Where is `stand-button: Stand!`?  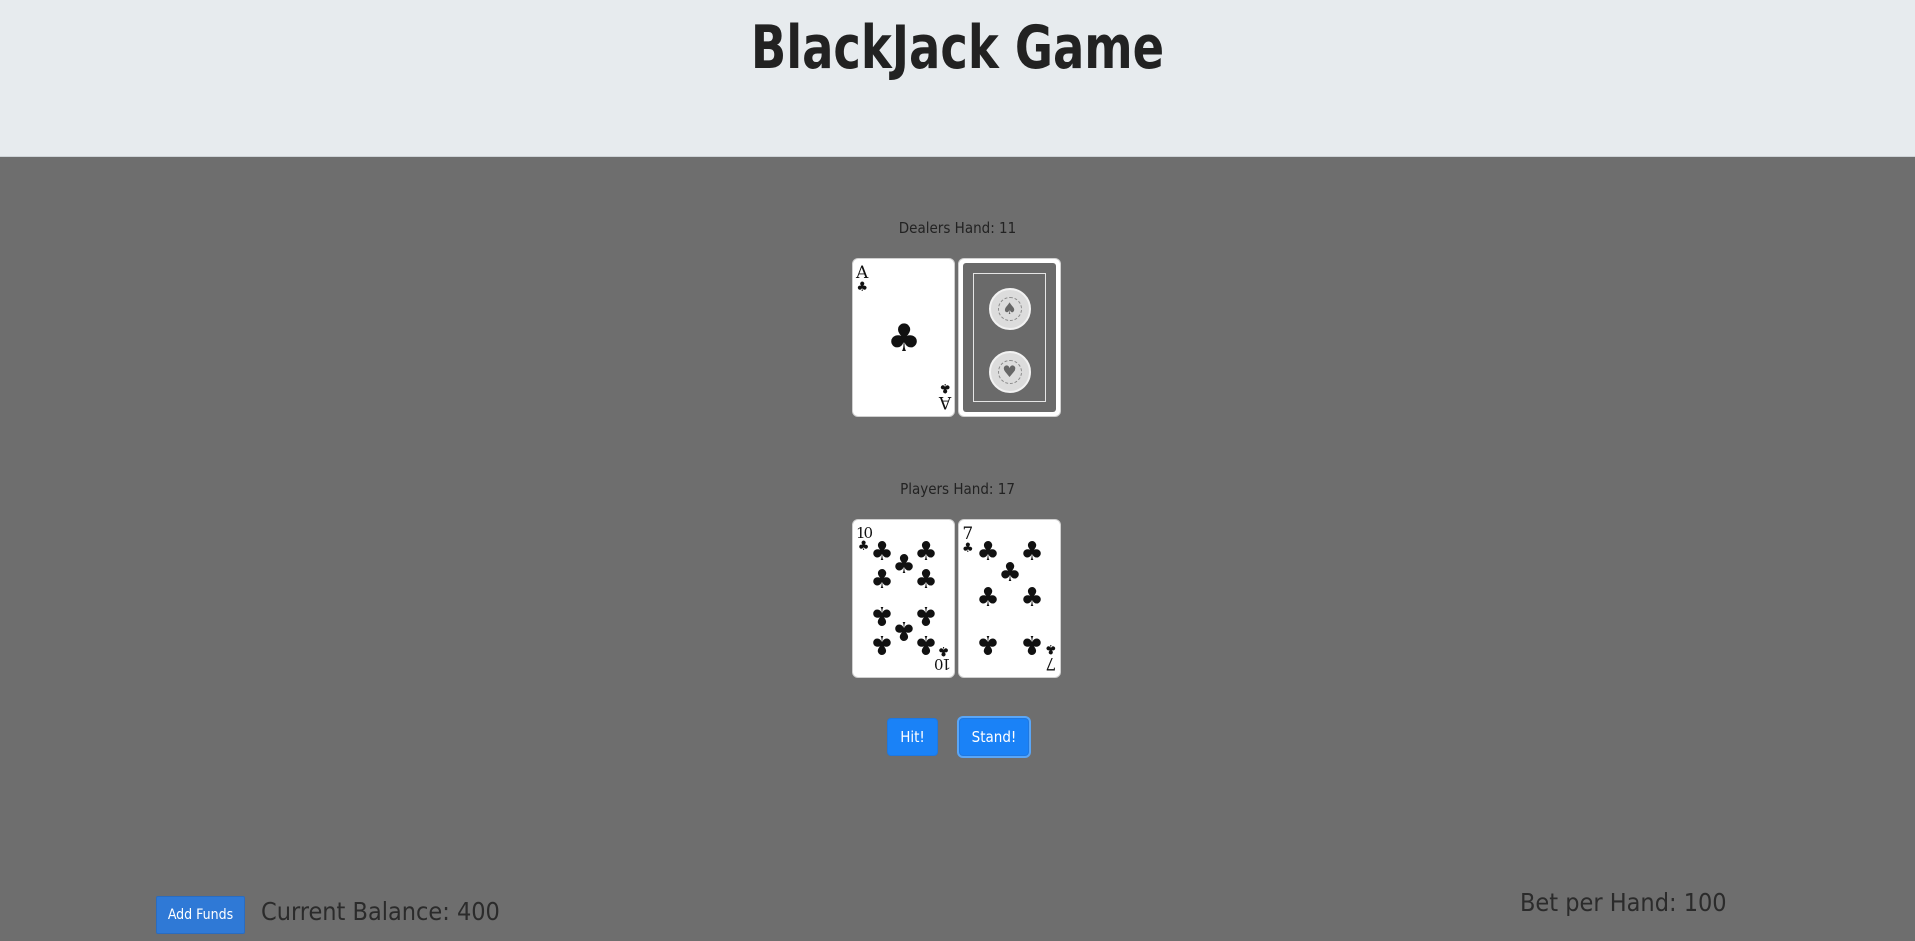 stand-button: Stand! is located at coordinates (994, 737).